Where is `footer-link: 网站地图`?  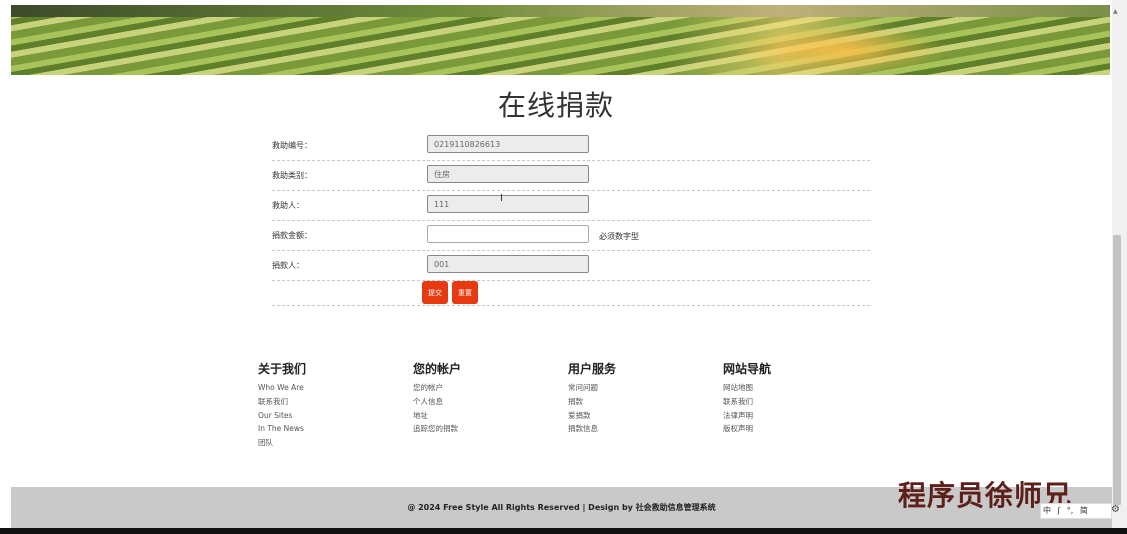
footer-link: 网站地图 is located at coordinates (798, 388).